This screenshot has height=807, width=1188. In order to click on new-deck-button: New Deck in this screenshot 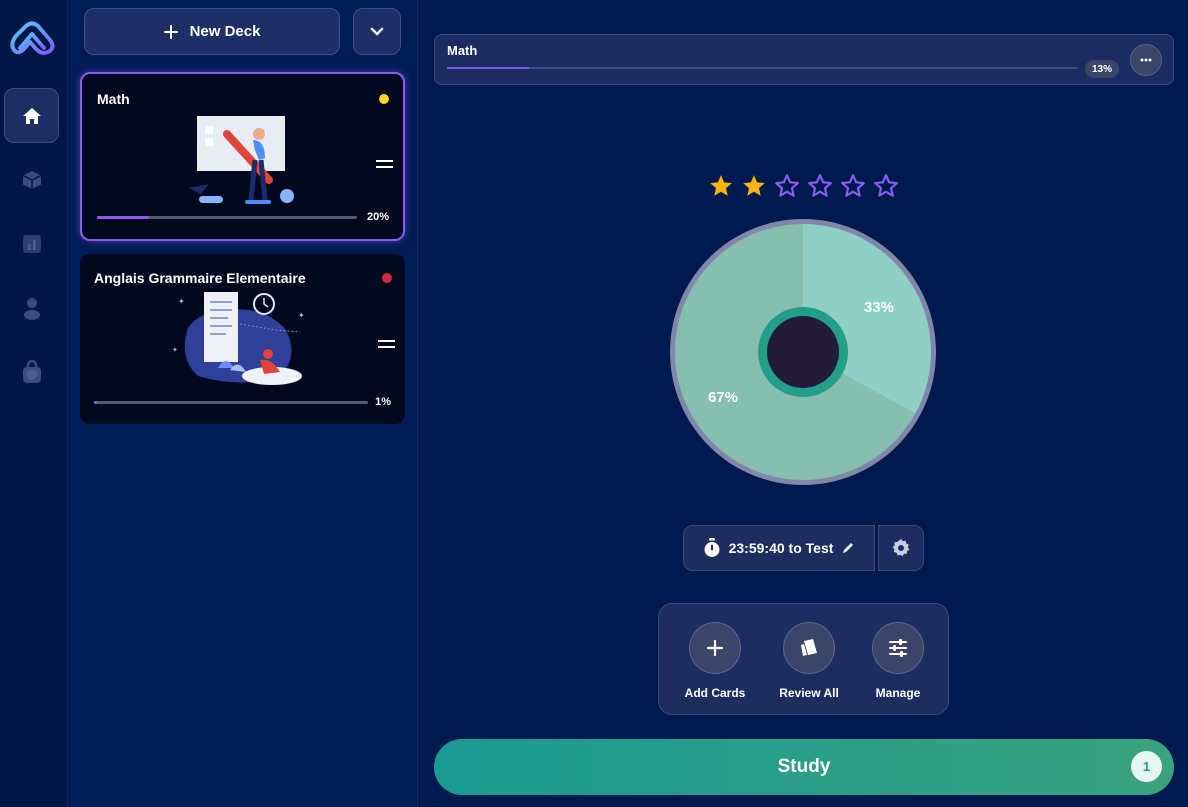, I will do `click(212, 31)`.